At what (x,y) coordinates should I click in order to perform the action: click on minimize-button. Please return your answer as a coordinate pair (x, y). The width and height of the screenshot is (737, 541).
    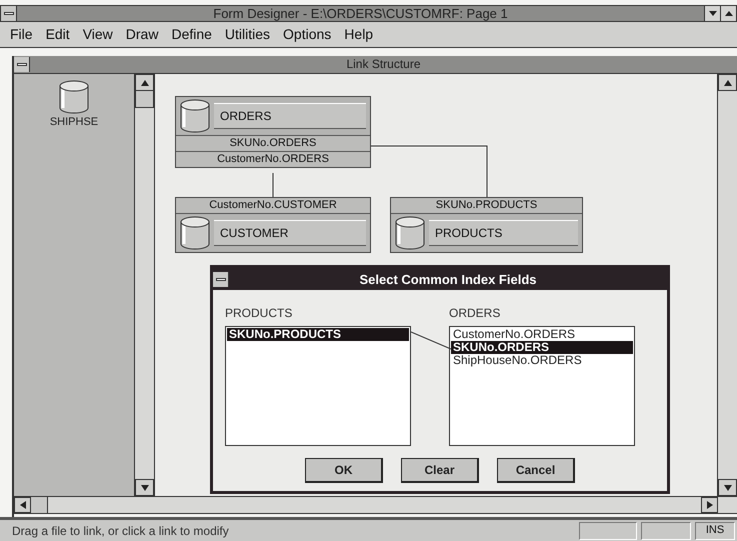
    Looking at the image, I should click on (712, 13).